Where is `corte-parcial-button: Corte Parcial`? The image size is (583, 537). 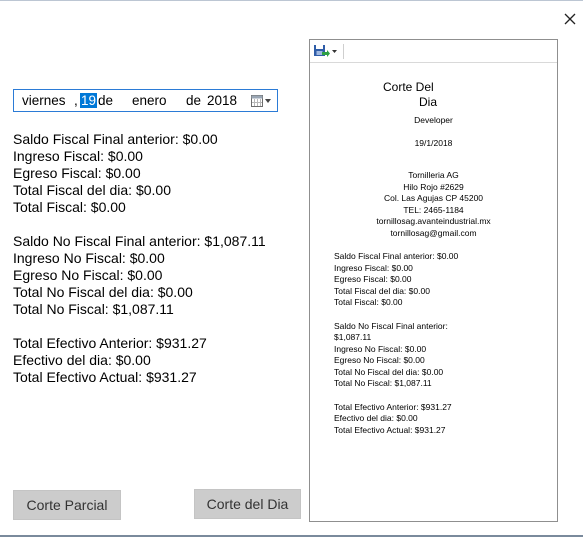
corte-parcial-button: Corte Parcial is located at coordinates (67, 505).